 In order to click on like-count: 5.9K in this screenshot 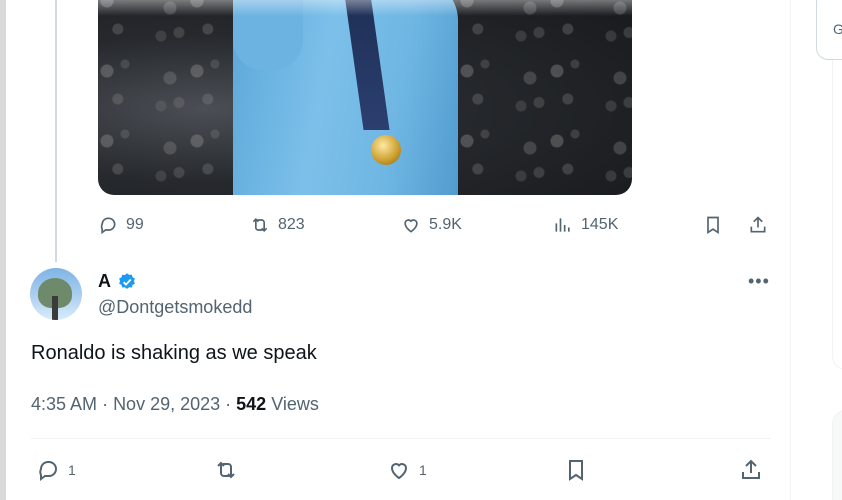, I will do `click(445, 224)`.